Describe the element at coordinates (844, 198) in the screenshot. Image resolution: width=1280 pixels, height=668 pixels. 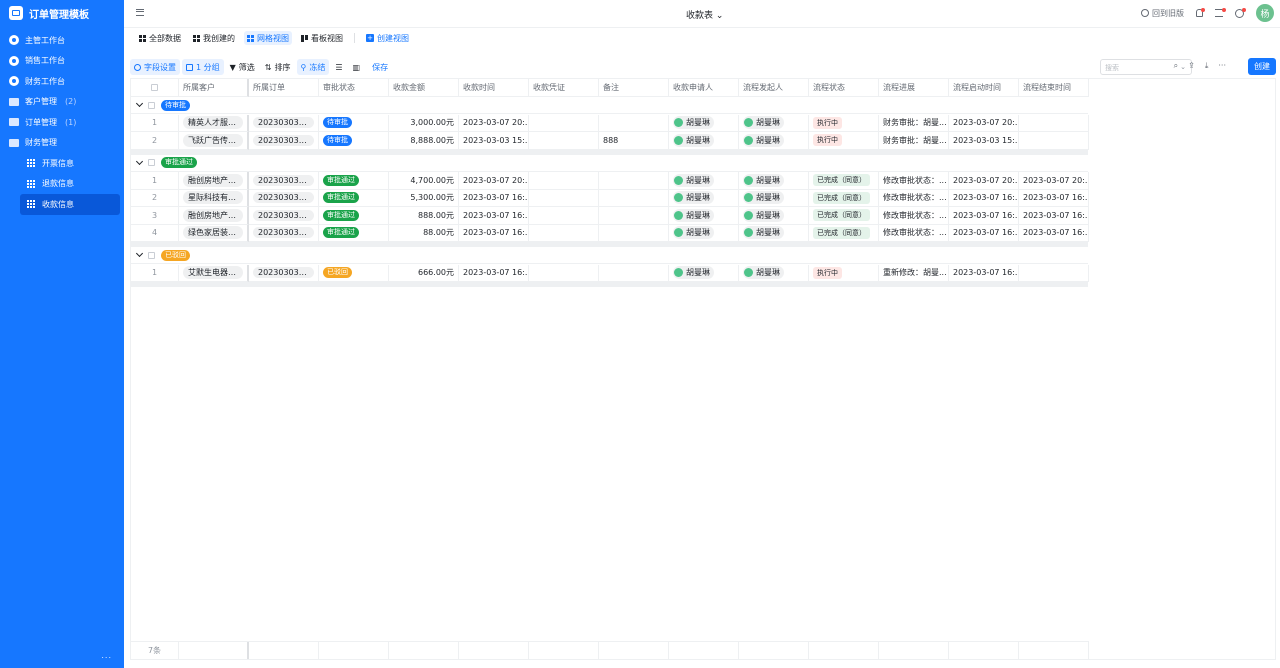
I see `flow-status-cell: 已完成（同意）` at that location.